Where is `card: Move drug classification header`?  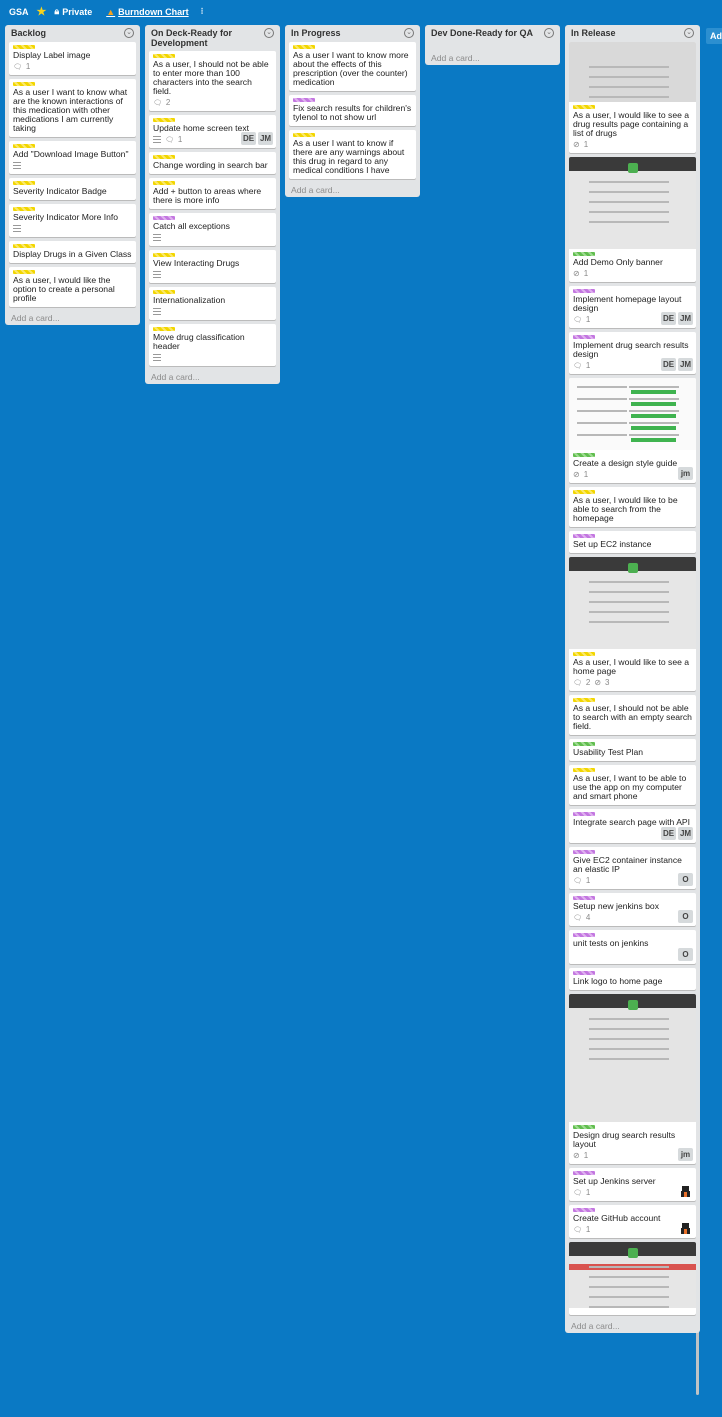
card: Move drug classification header is located at coordinates (212, 345).